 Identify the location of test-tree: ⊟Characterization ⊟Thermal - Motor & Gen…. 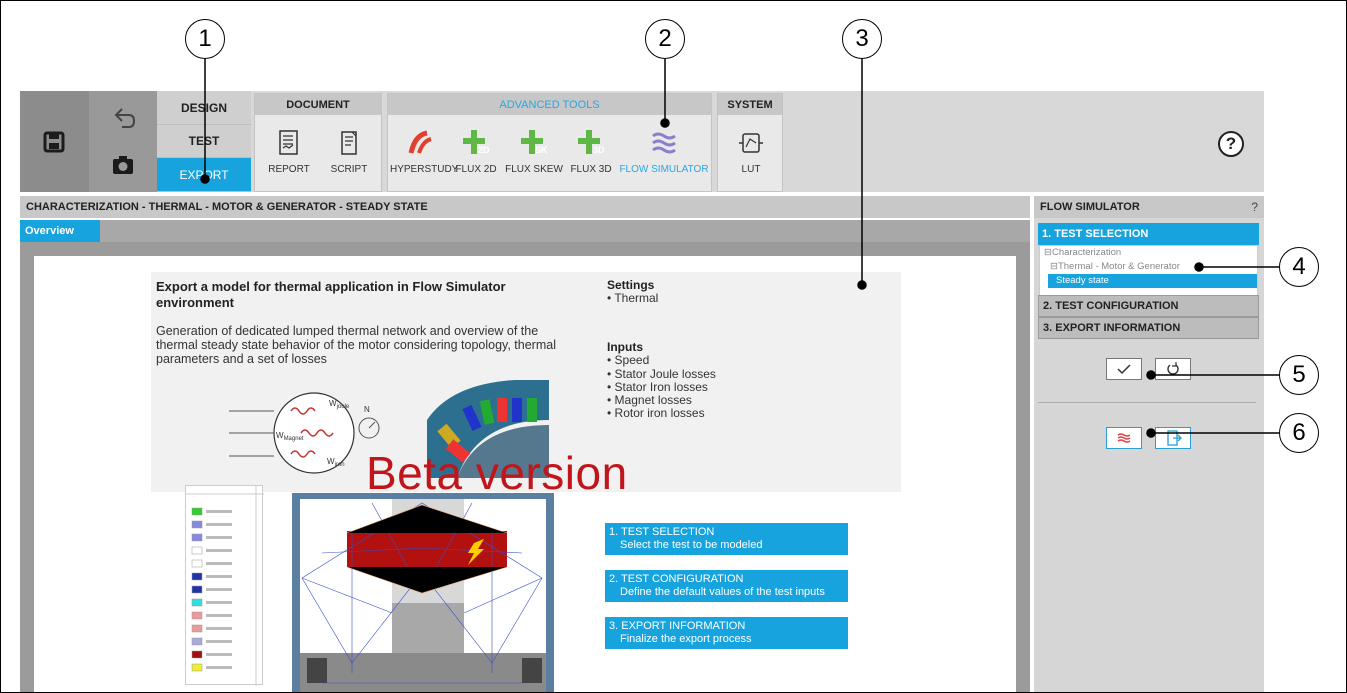
(1148, 271).